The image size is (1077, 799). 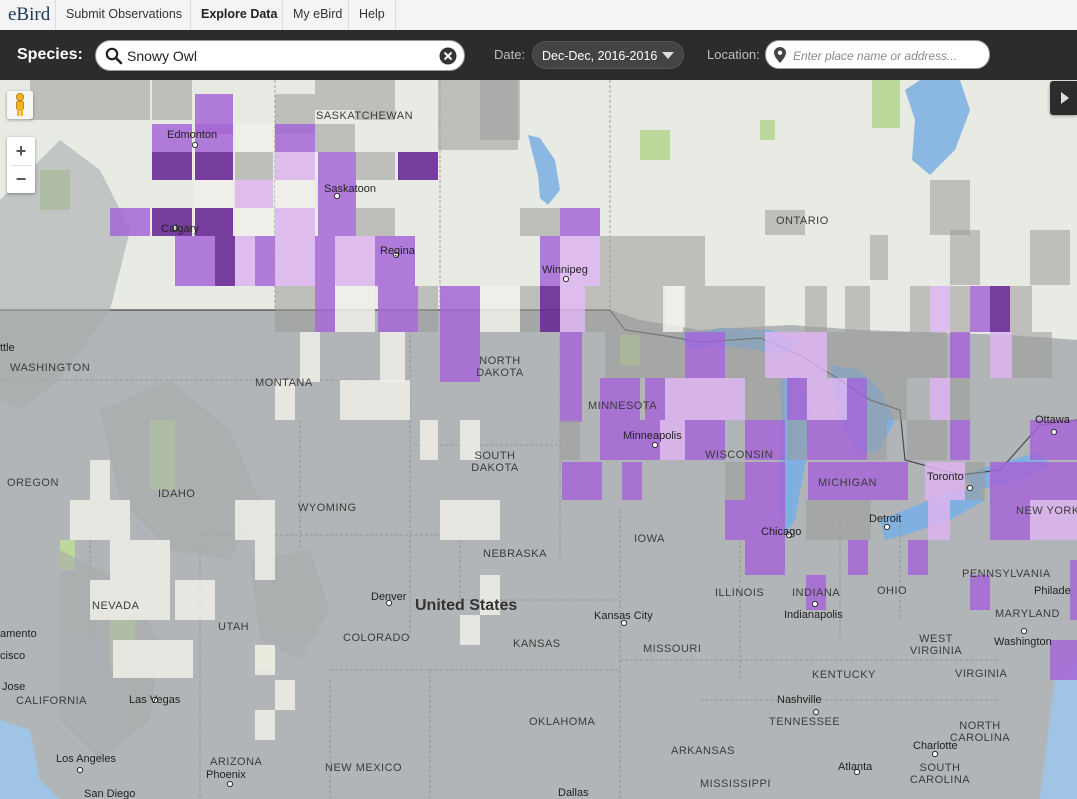 What do you see at coordinates (888, 56) in the screenshot?
I see `location-input` at bounding box center [888, 56].